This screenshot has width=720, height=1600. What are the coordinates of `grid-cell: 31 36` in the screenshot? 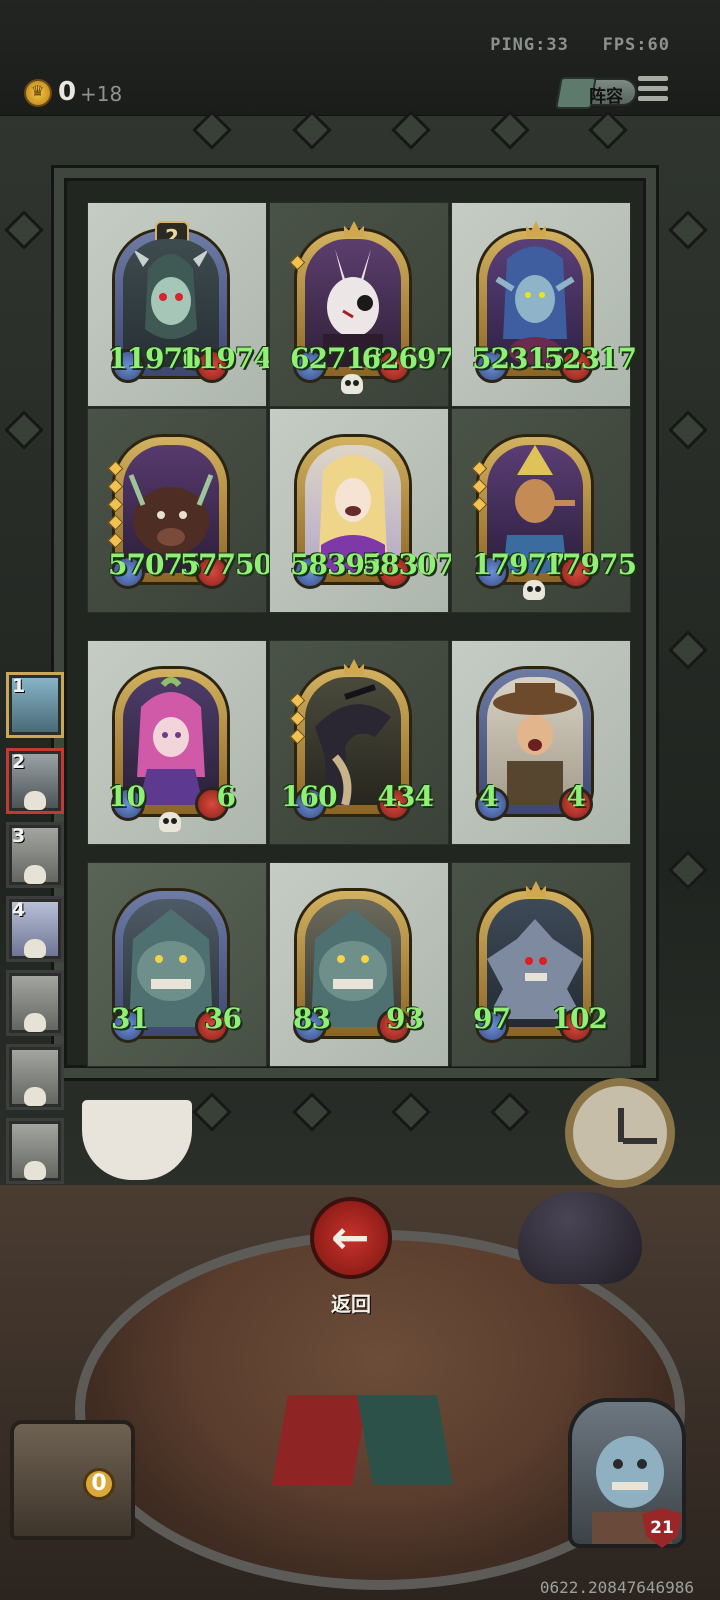 It's located at (177, 964).